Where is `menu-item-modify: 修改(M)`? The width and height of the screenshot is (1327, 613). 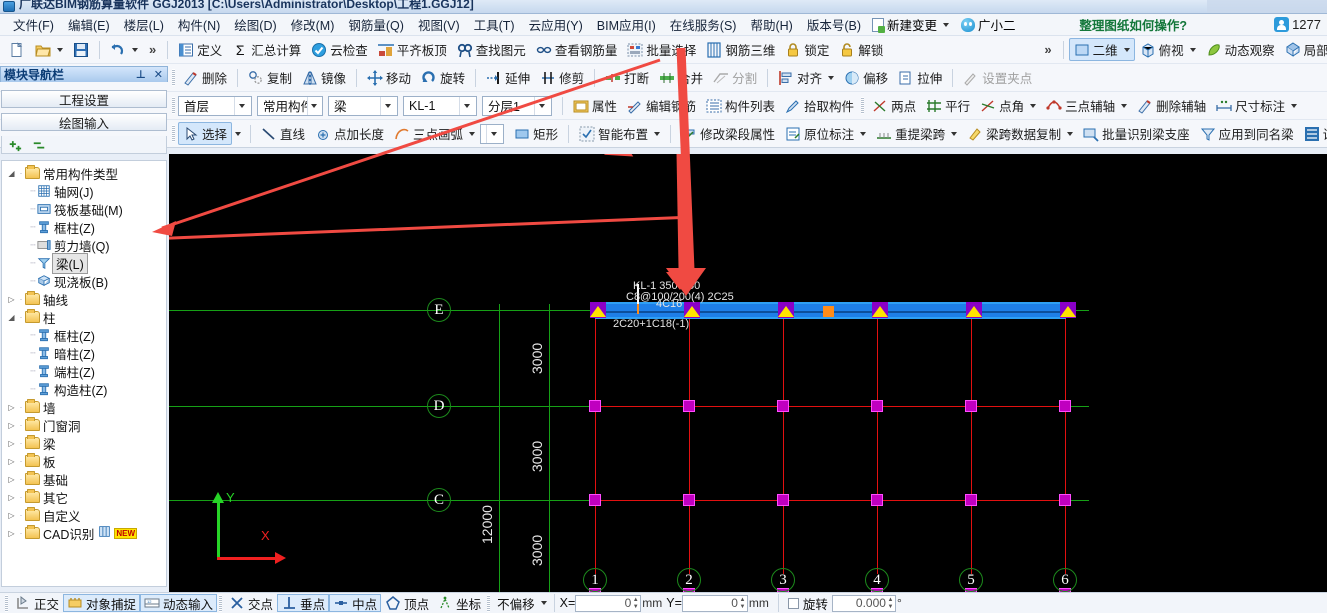
menu-item-modify: 修改(M) is located at coordinates (313, 24).